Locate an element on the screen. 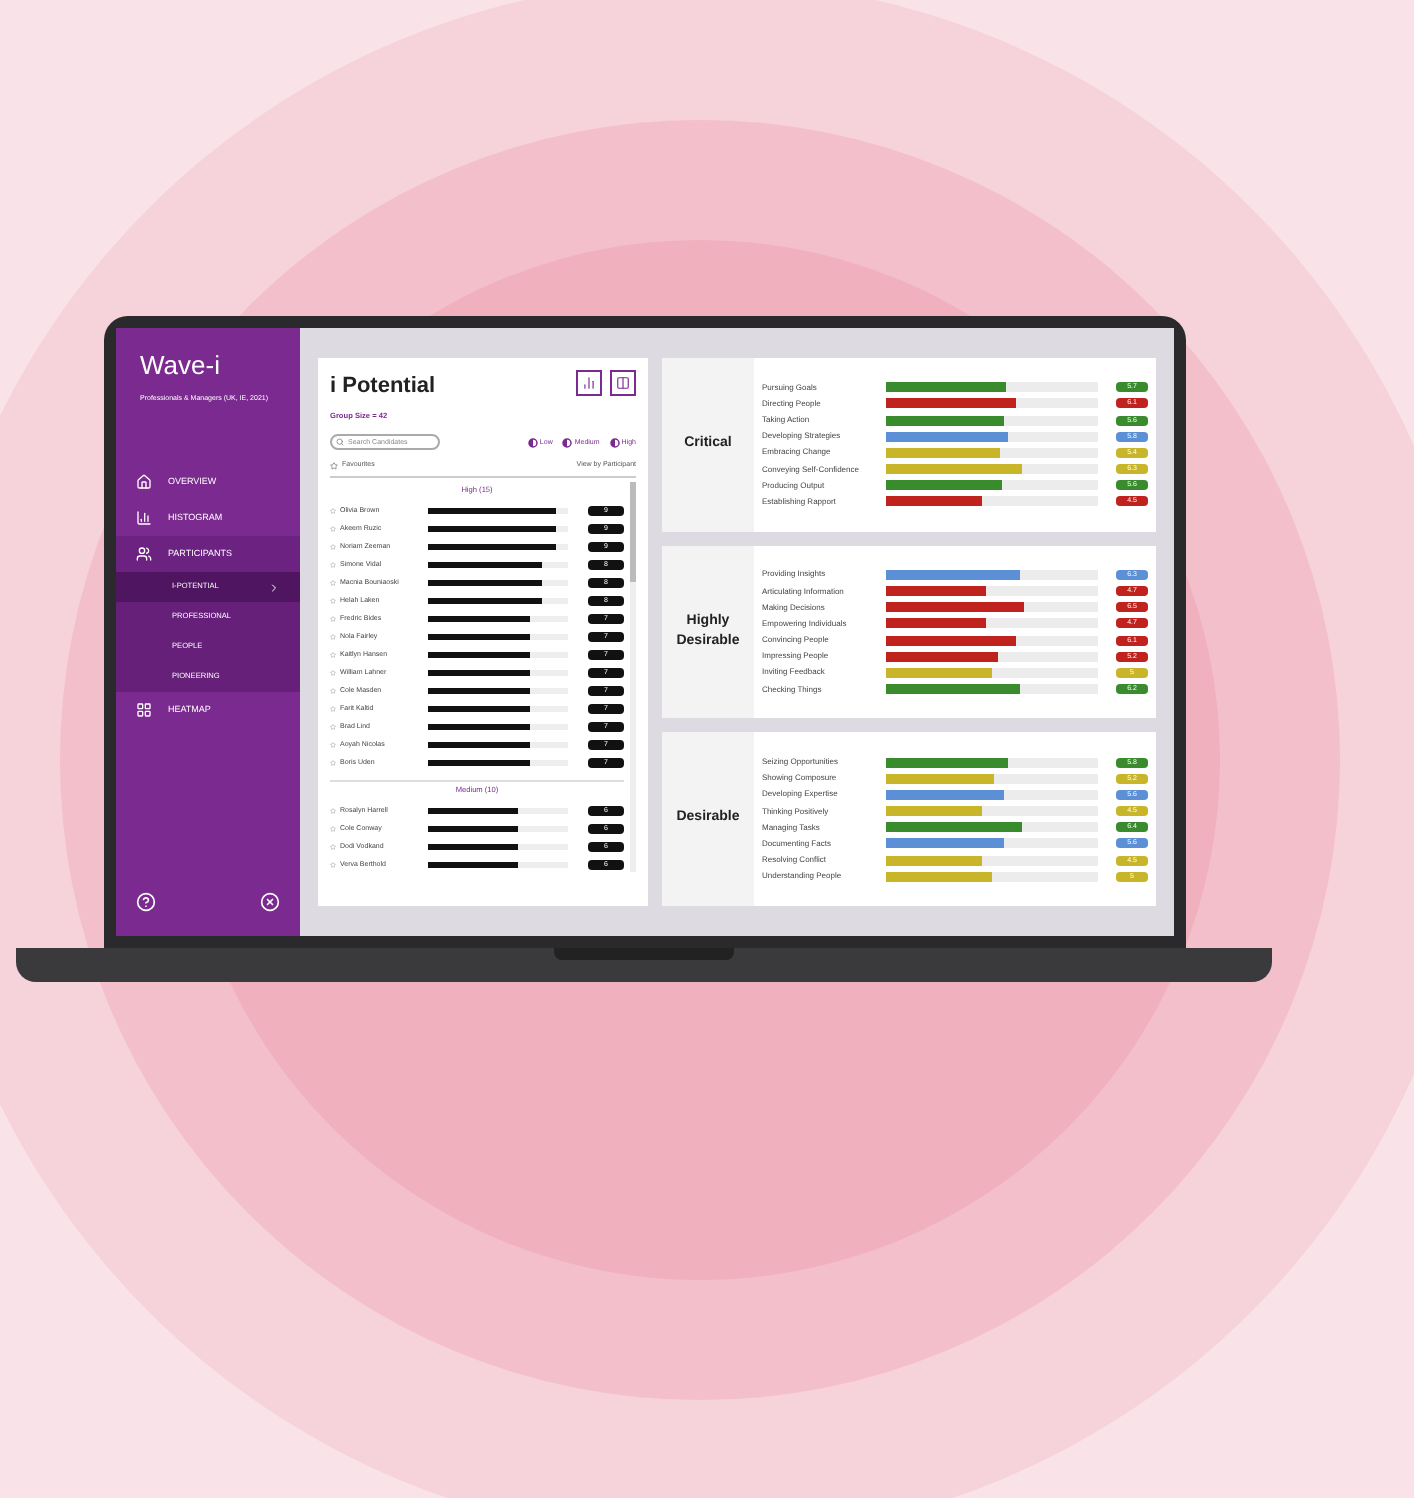 The image size is (1414, 1498). chevron-icon is located at coordinates (274, 587).